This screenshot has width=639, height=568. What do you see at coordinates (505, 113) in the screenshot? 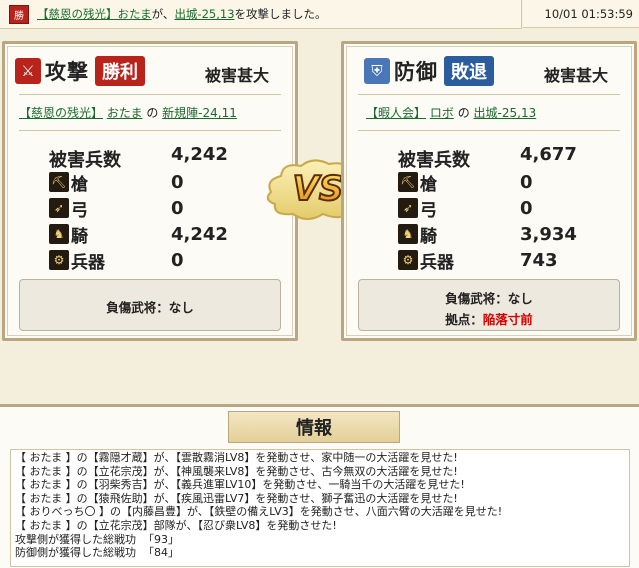
I see `defender-location: 出城-25,13` at bounding box center [505, 113].